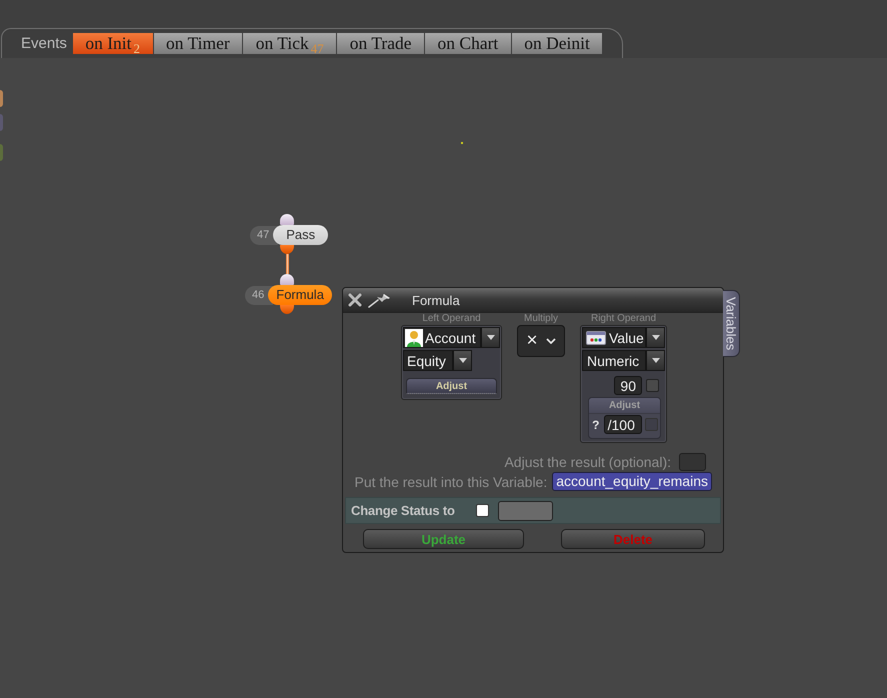 The height and width of the screenshot is (698, 887). Describe the element at coordinates (428, 360) in the screenshot. I see `property-select: Equity` at that location.